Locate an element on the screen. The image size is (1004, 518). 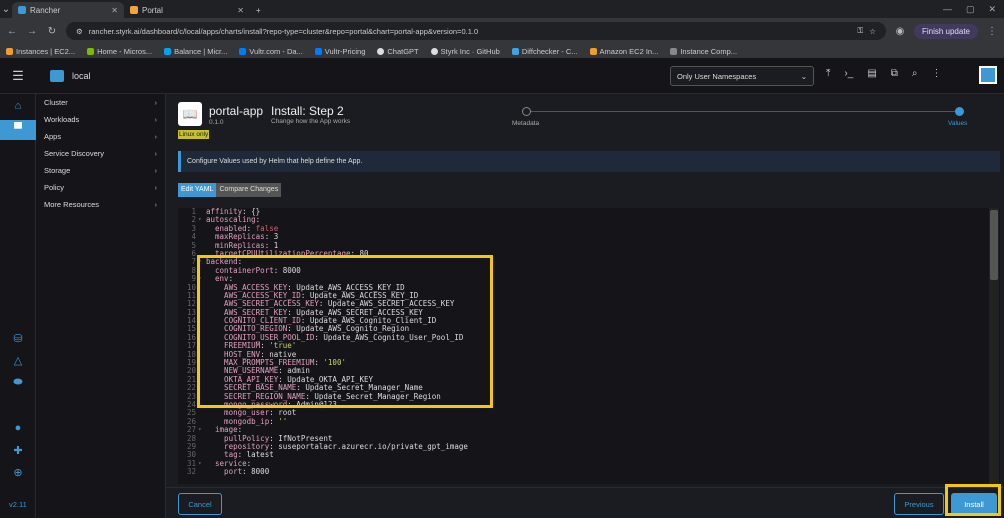
browser-tab-strip: ⌄ Rancher ✕ Portal ✕ + — ▢ ✕ is located at coordinates (502, 9).